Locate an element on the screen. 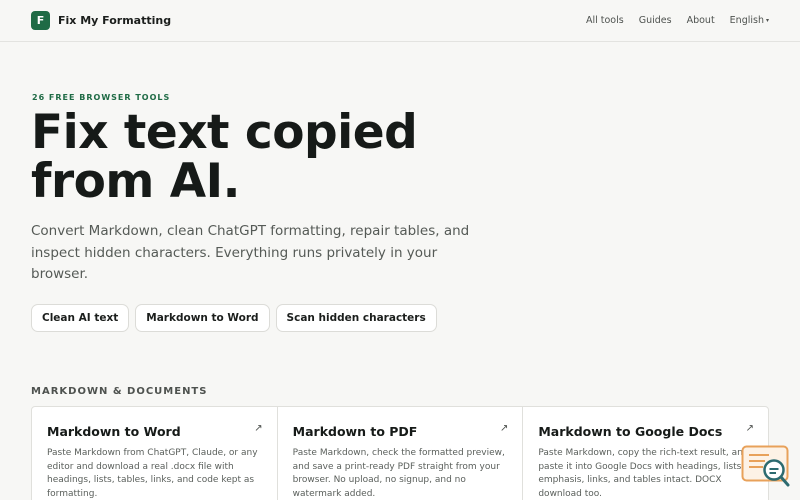  clean-ai-text-button: Clean AI text is located at coordinates (80, 318).